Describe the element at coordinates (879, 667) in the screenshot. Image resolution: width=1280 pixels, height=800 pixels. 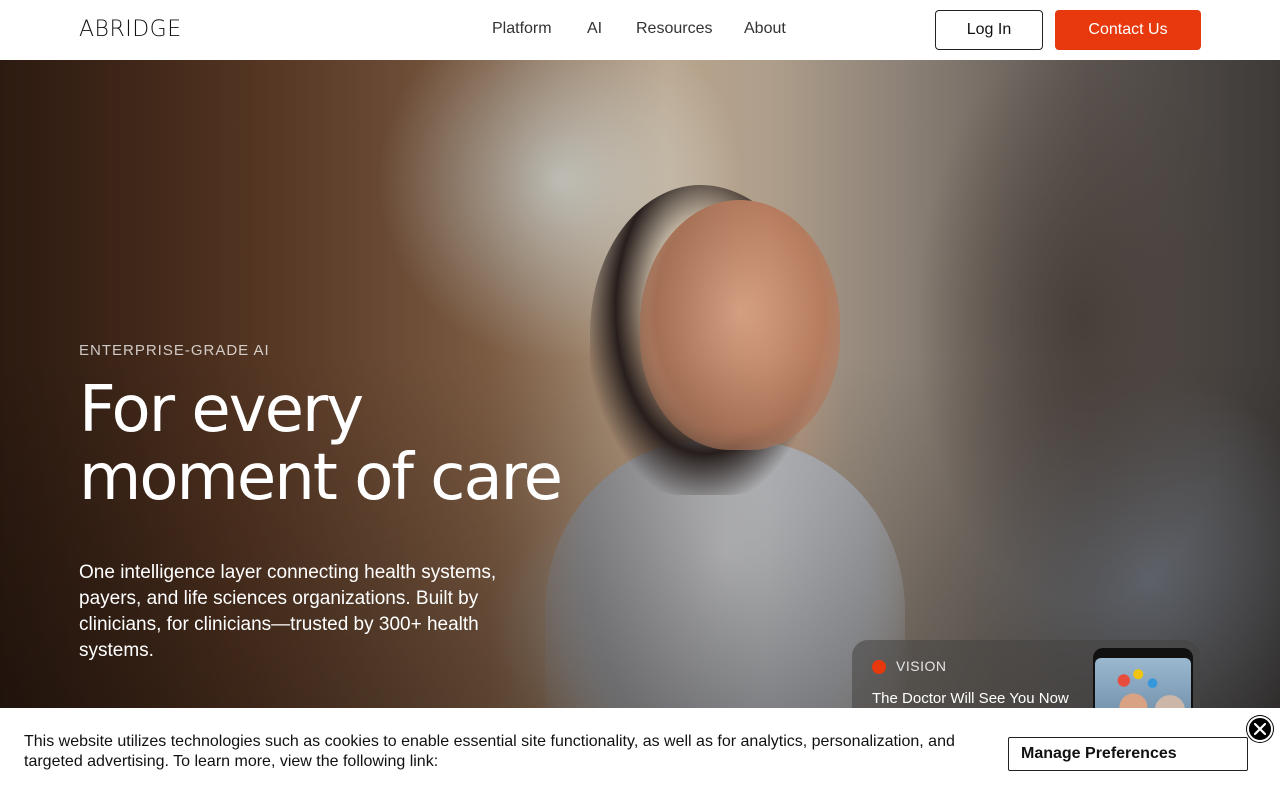
I see `vision-dot-icon` at that location.